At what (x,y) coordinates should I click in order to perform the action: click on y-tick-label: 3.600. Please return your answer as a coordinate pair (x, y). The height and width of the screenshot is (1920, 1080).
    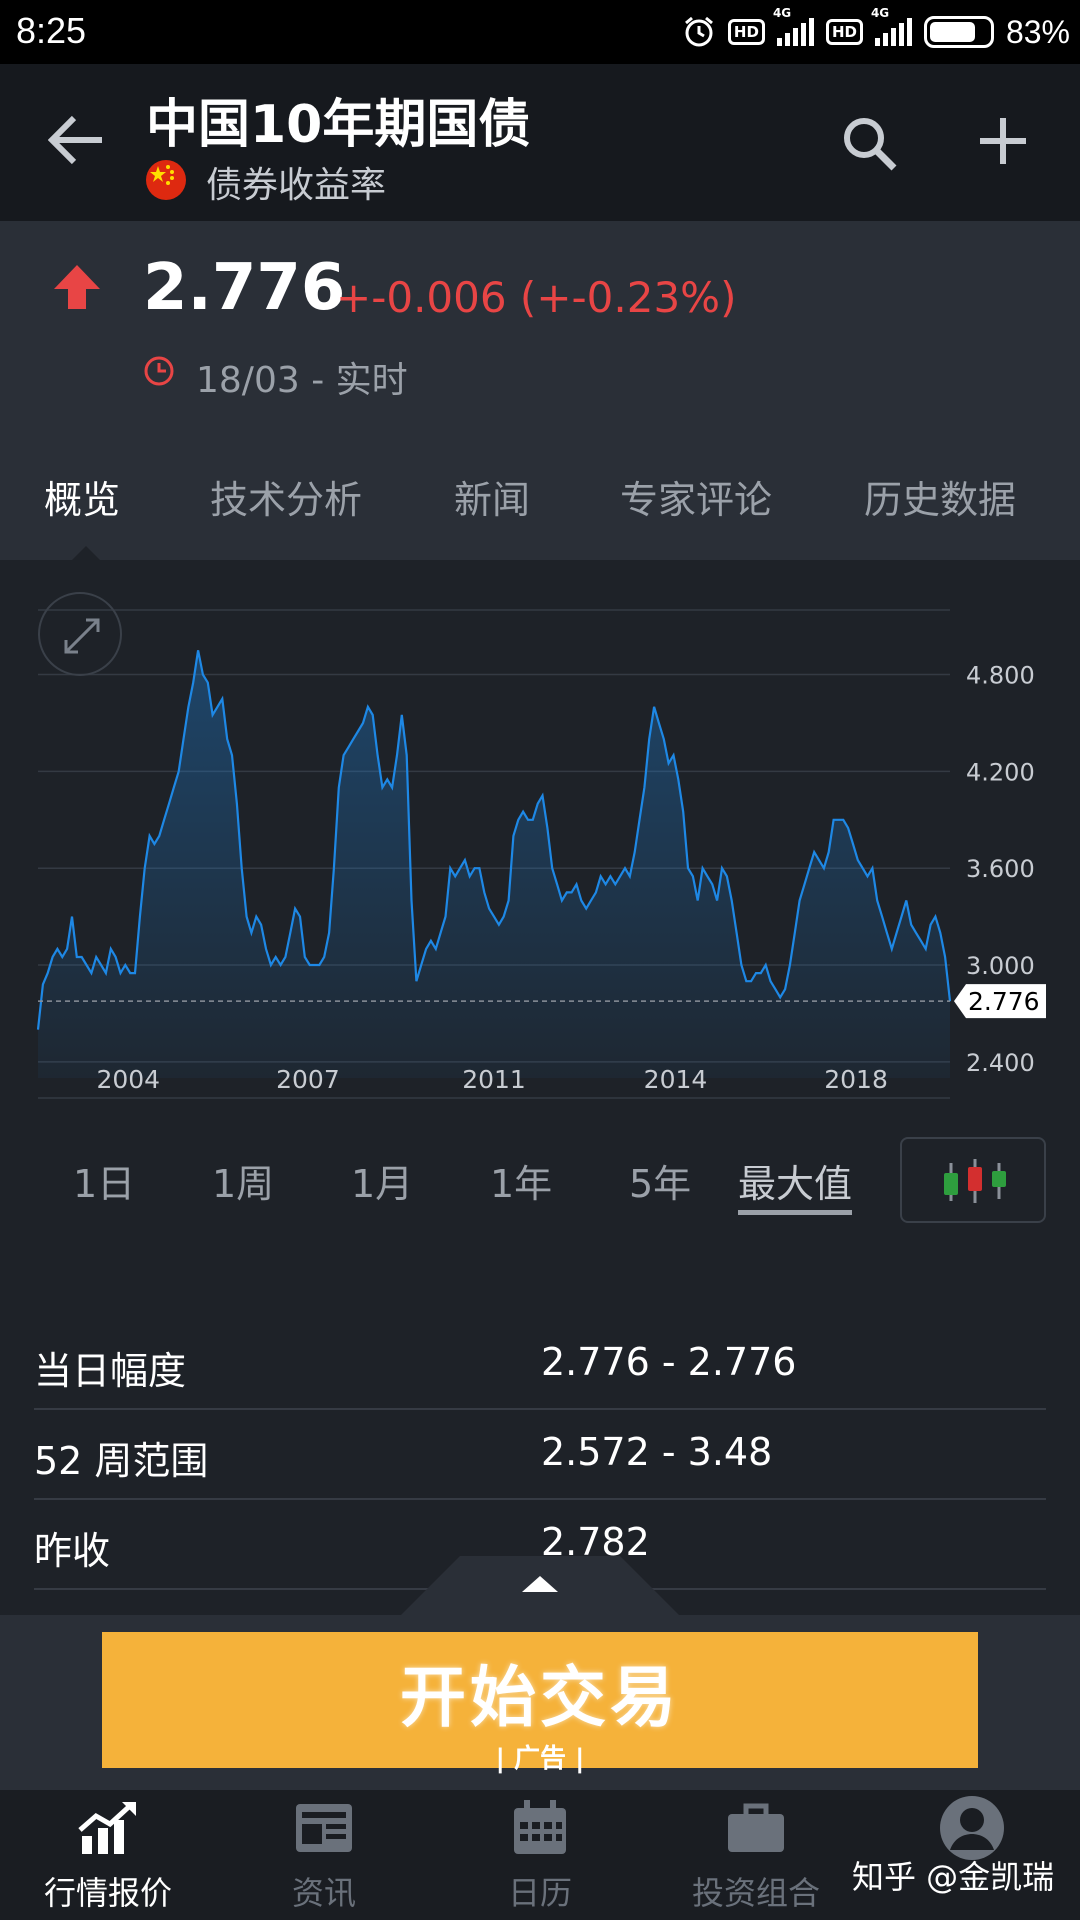
    Looking at the image, I should click on (1000, 869).